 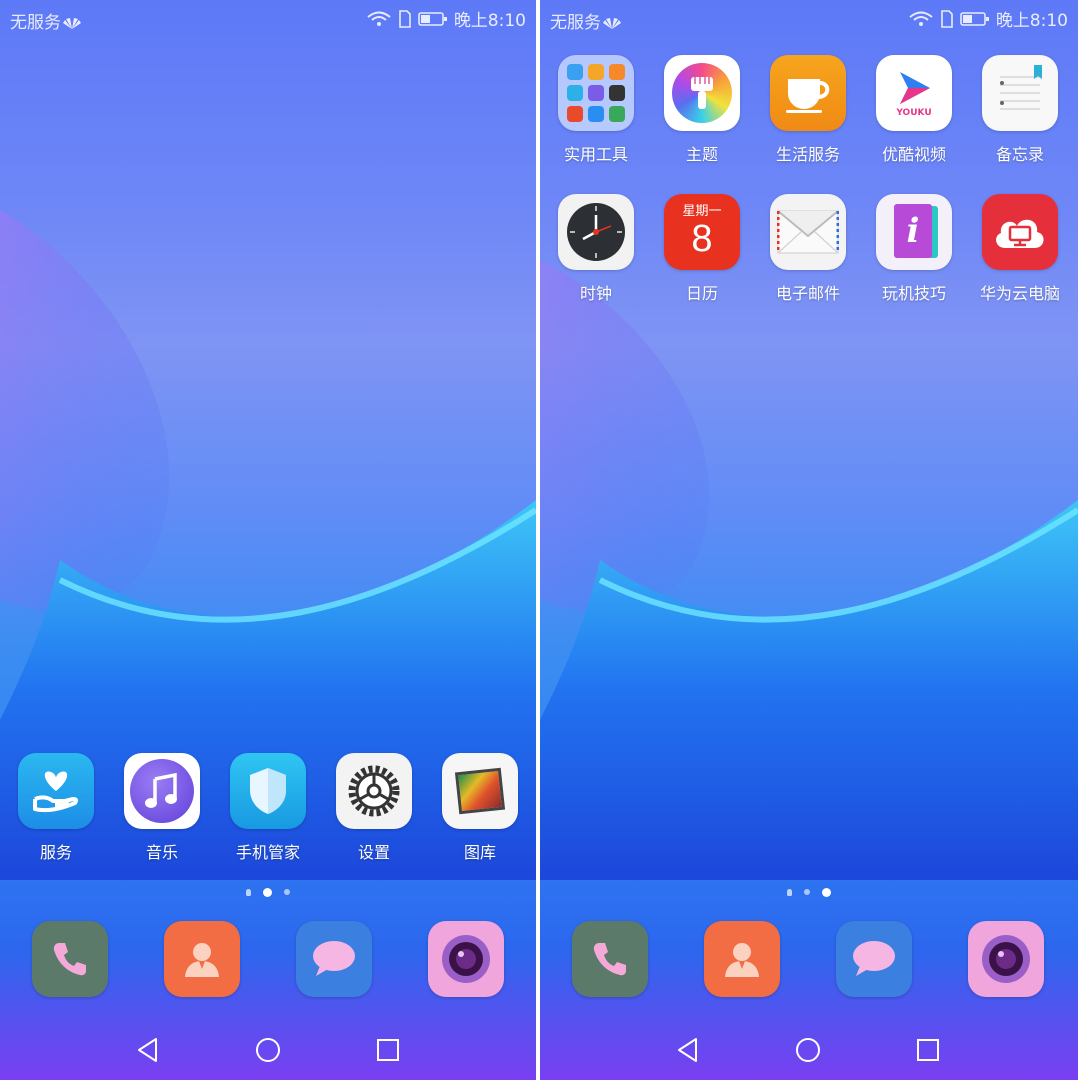 I want to click on heart-hand-icon, so click(x=56, y=791).